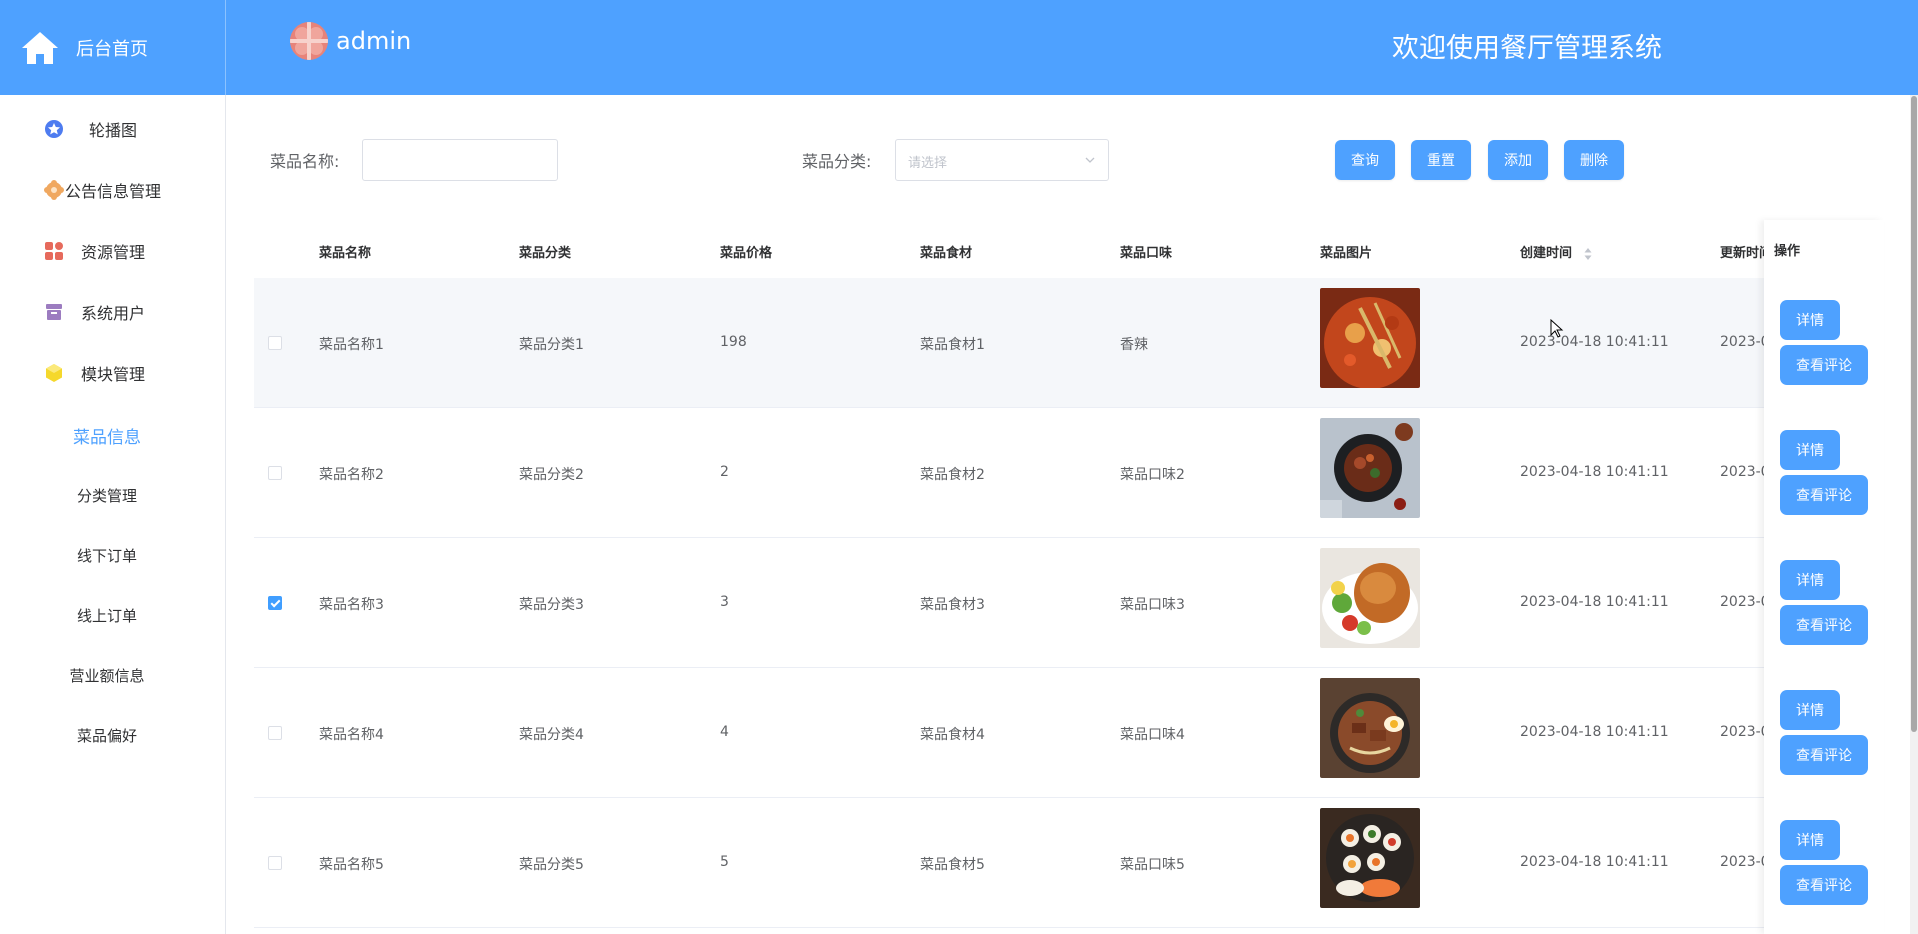  I want to click on sidebar-item-resources: 资源管理, so click(113, 251).